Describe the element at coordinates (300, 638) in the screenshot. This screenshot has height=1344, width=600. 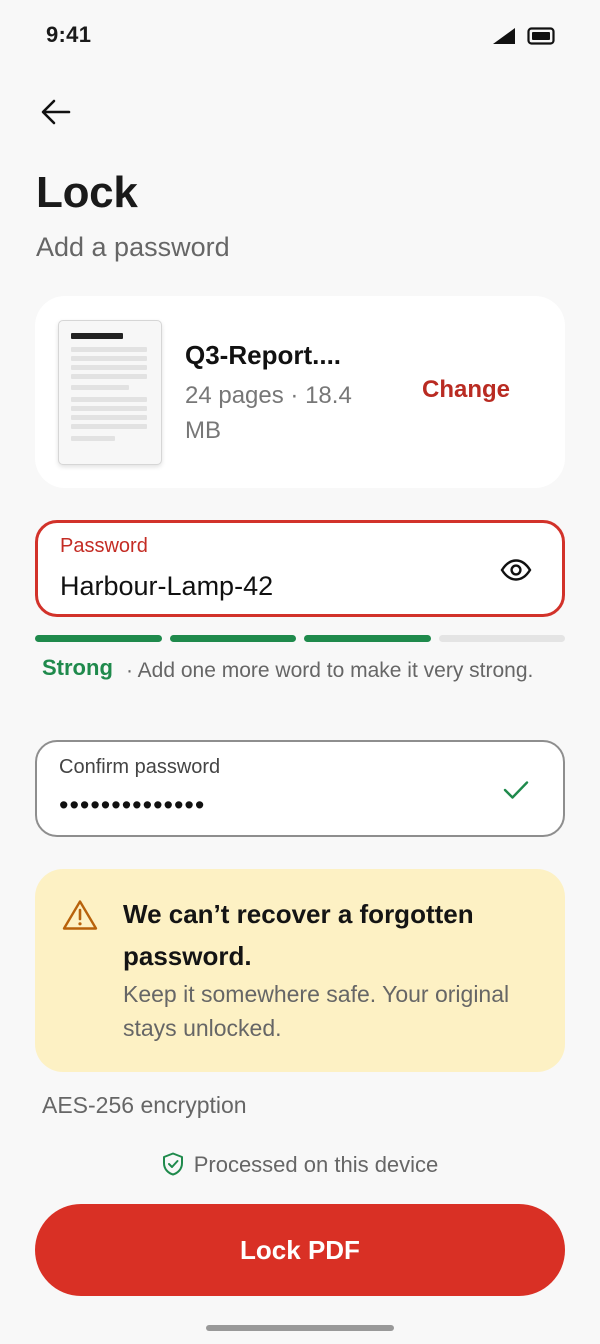
I see `password-strength-meter` at that location.